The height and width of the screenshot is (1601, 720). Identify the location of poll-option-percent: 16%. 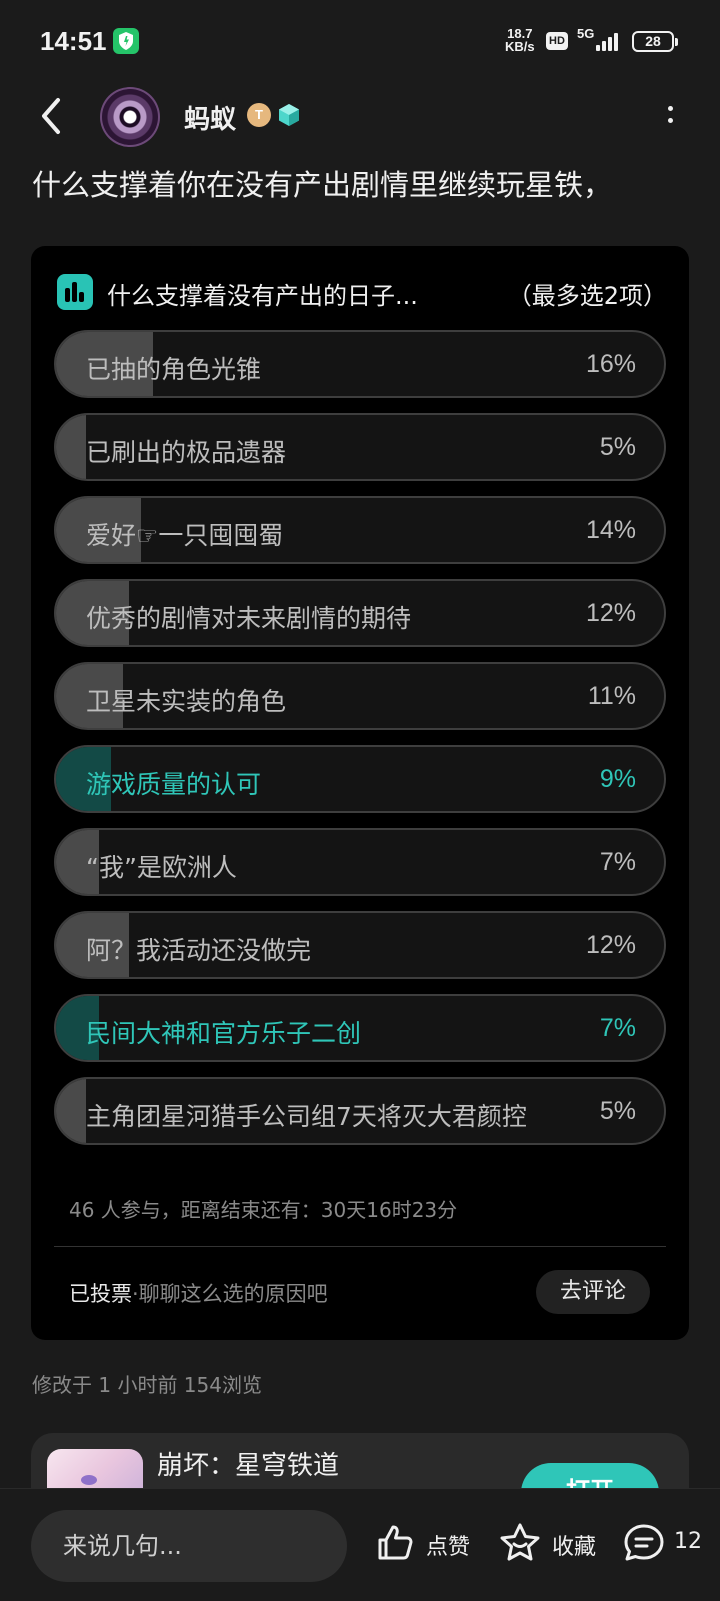
(610, 364).